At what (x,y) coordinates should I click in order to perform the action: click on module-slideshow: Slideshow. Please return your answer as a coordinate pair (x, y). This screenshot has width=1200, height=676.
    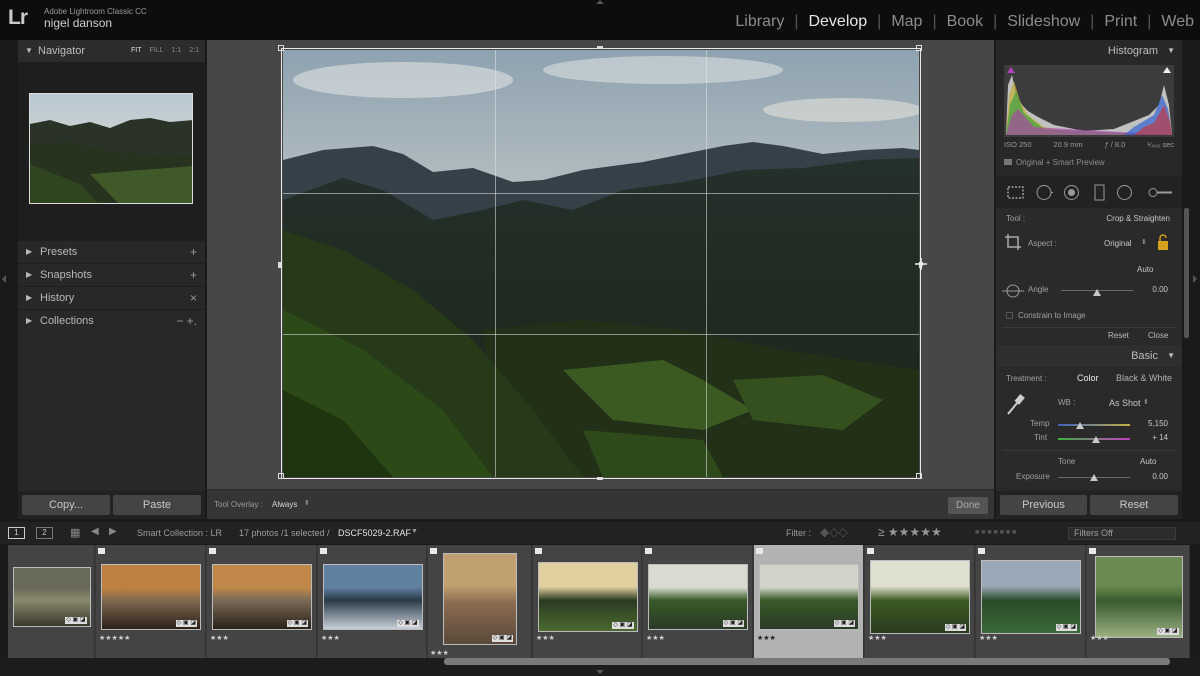
    Looking at the image, I should click on (1043, 22).